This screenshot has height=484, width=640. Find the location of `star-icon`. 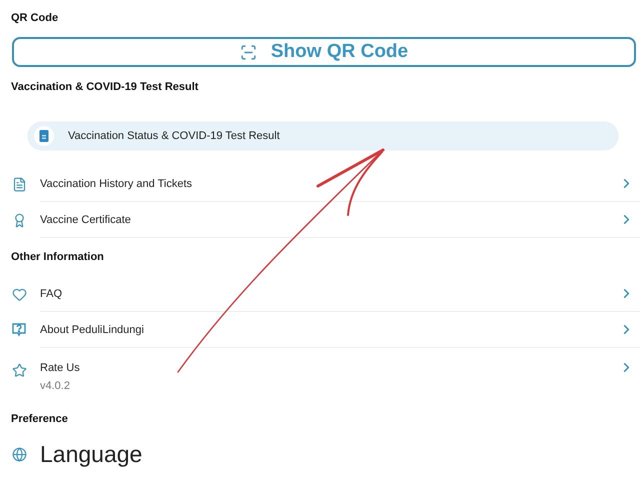

star-icon is located at coordinates (19, 370).